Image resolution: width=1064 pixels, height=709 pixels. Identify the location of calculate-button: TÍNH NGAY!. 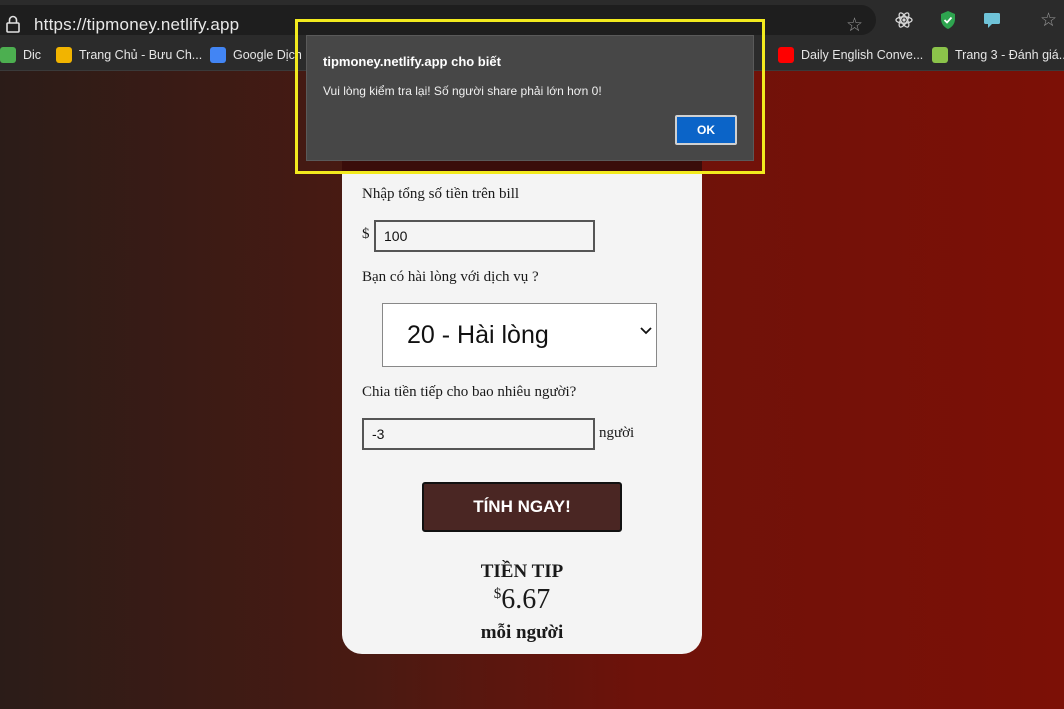
(522, 507).